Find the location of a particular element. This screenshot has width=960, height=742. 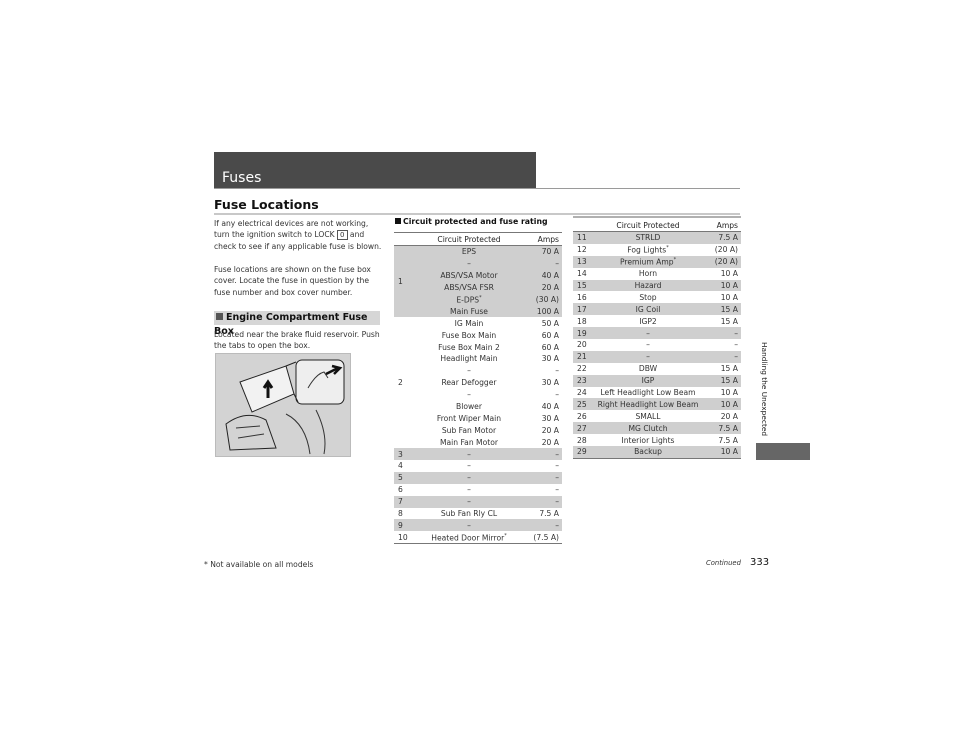

page-number: 333 is located at coordinates (760, 562).